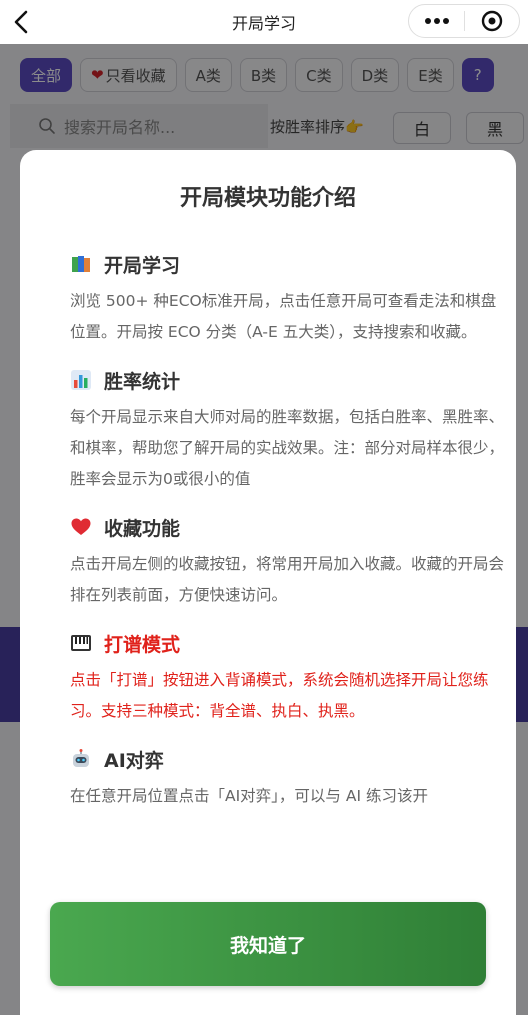  What do you see at coordinates (142, 381) in the screenshot?
I see `section-title: 胜率统计` at bounding box center [142, 381].